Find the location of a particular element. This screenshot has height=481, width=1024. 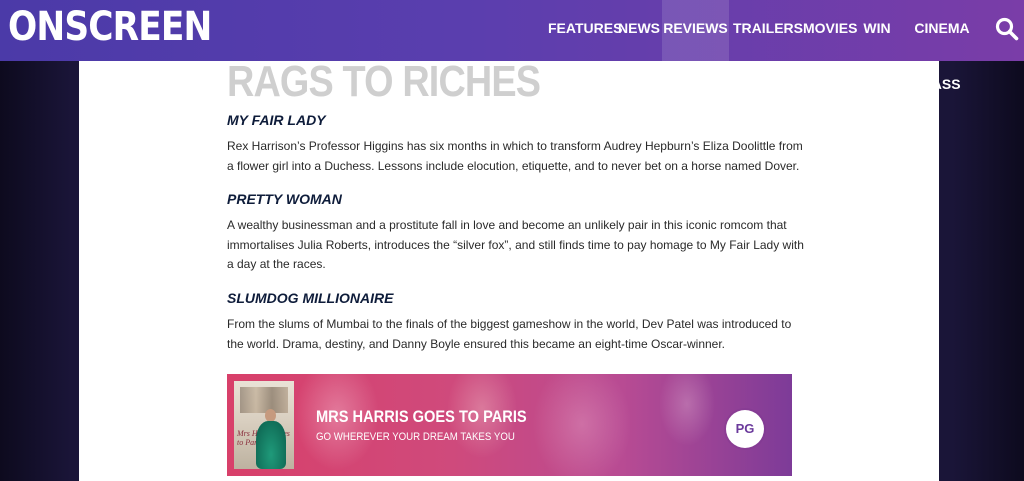

section-title: SLUMDOG MILLIONAIRE is located at coordinates (310, 298).